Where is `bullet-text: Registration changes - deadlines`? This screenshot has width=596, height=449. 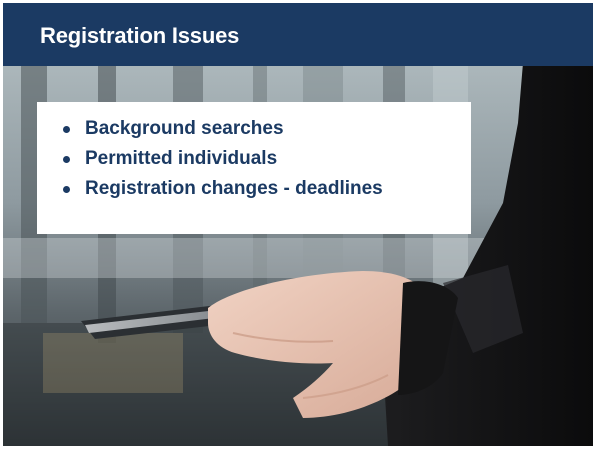 bullet-text: Registration changes - deadlines is located at coordinates (234, 188).